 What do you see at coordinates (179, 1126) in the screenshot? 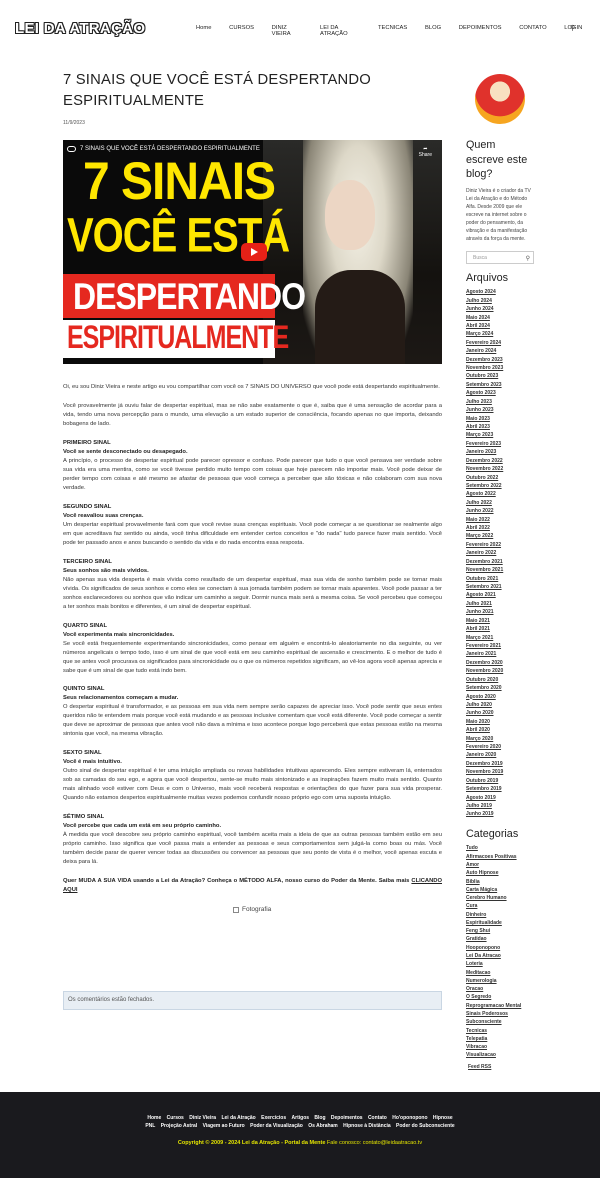
I see `footer-link: Projeção Astral` at bounding box center [179, 1126].